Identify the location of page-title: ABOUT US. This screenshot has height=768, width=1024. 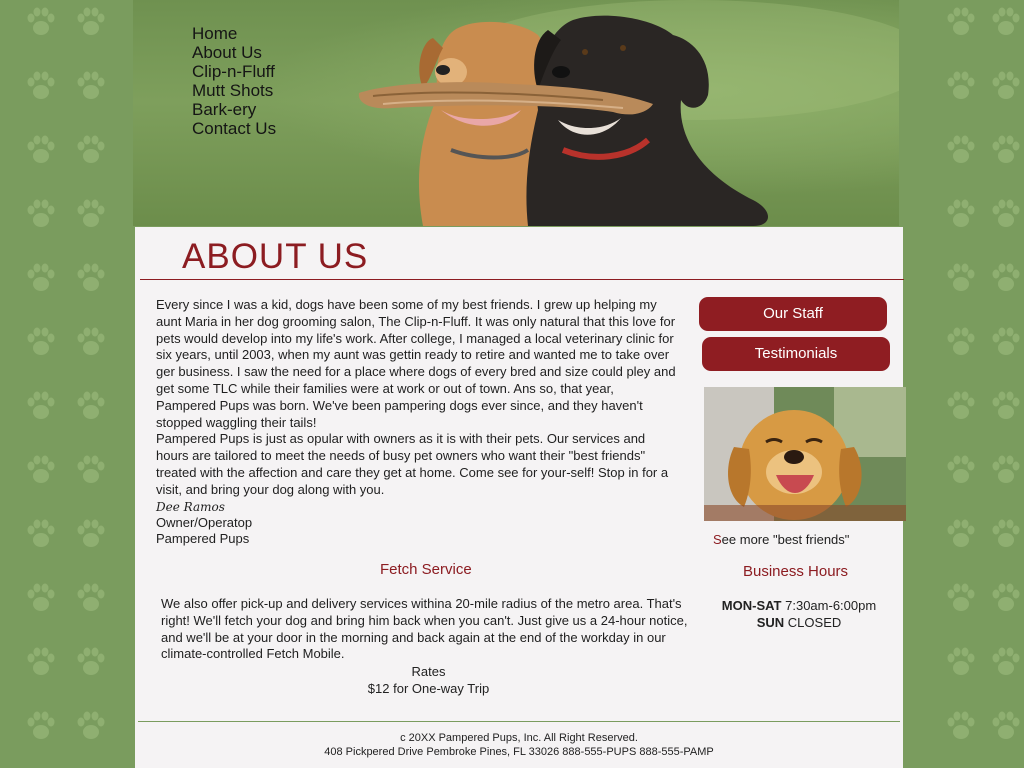
(275, 256).